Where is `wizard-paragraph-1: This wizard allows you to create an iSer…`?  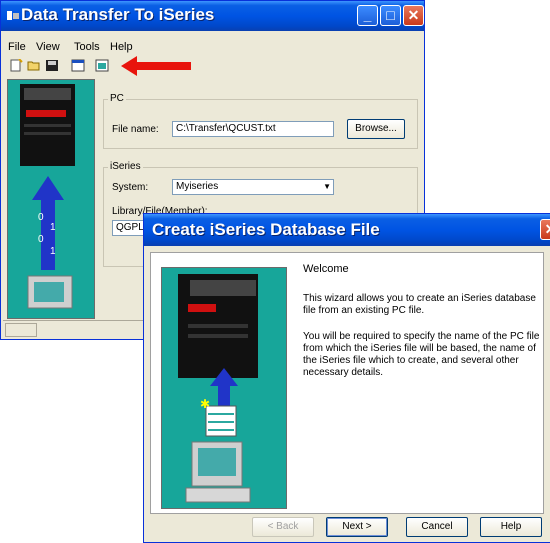 wizard-paragraph-1: This wizard allows you to create an iSer… is located at coordinates (419, 304).